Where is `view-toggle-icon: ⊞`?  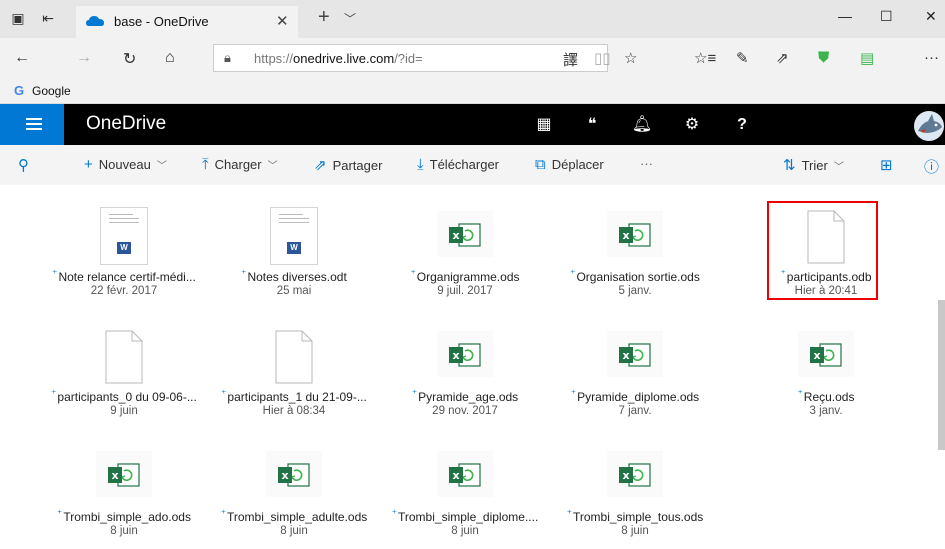
view-toggle-icon: ⊞ is located at coordinates (889, 165).